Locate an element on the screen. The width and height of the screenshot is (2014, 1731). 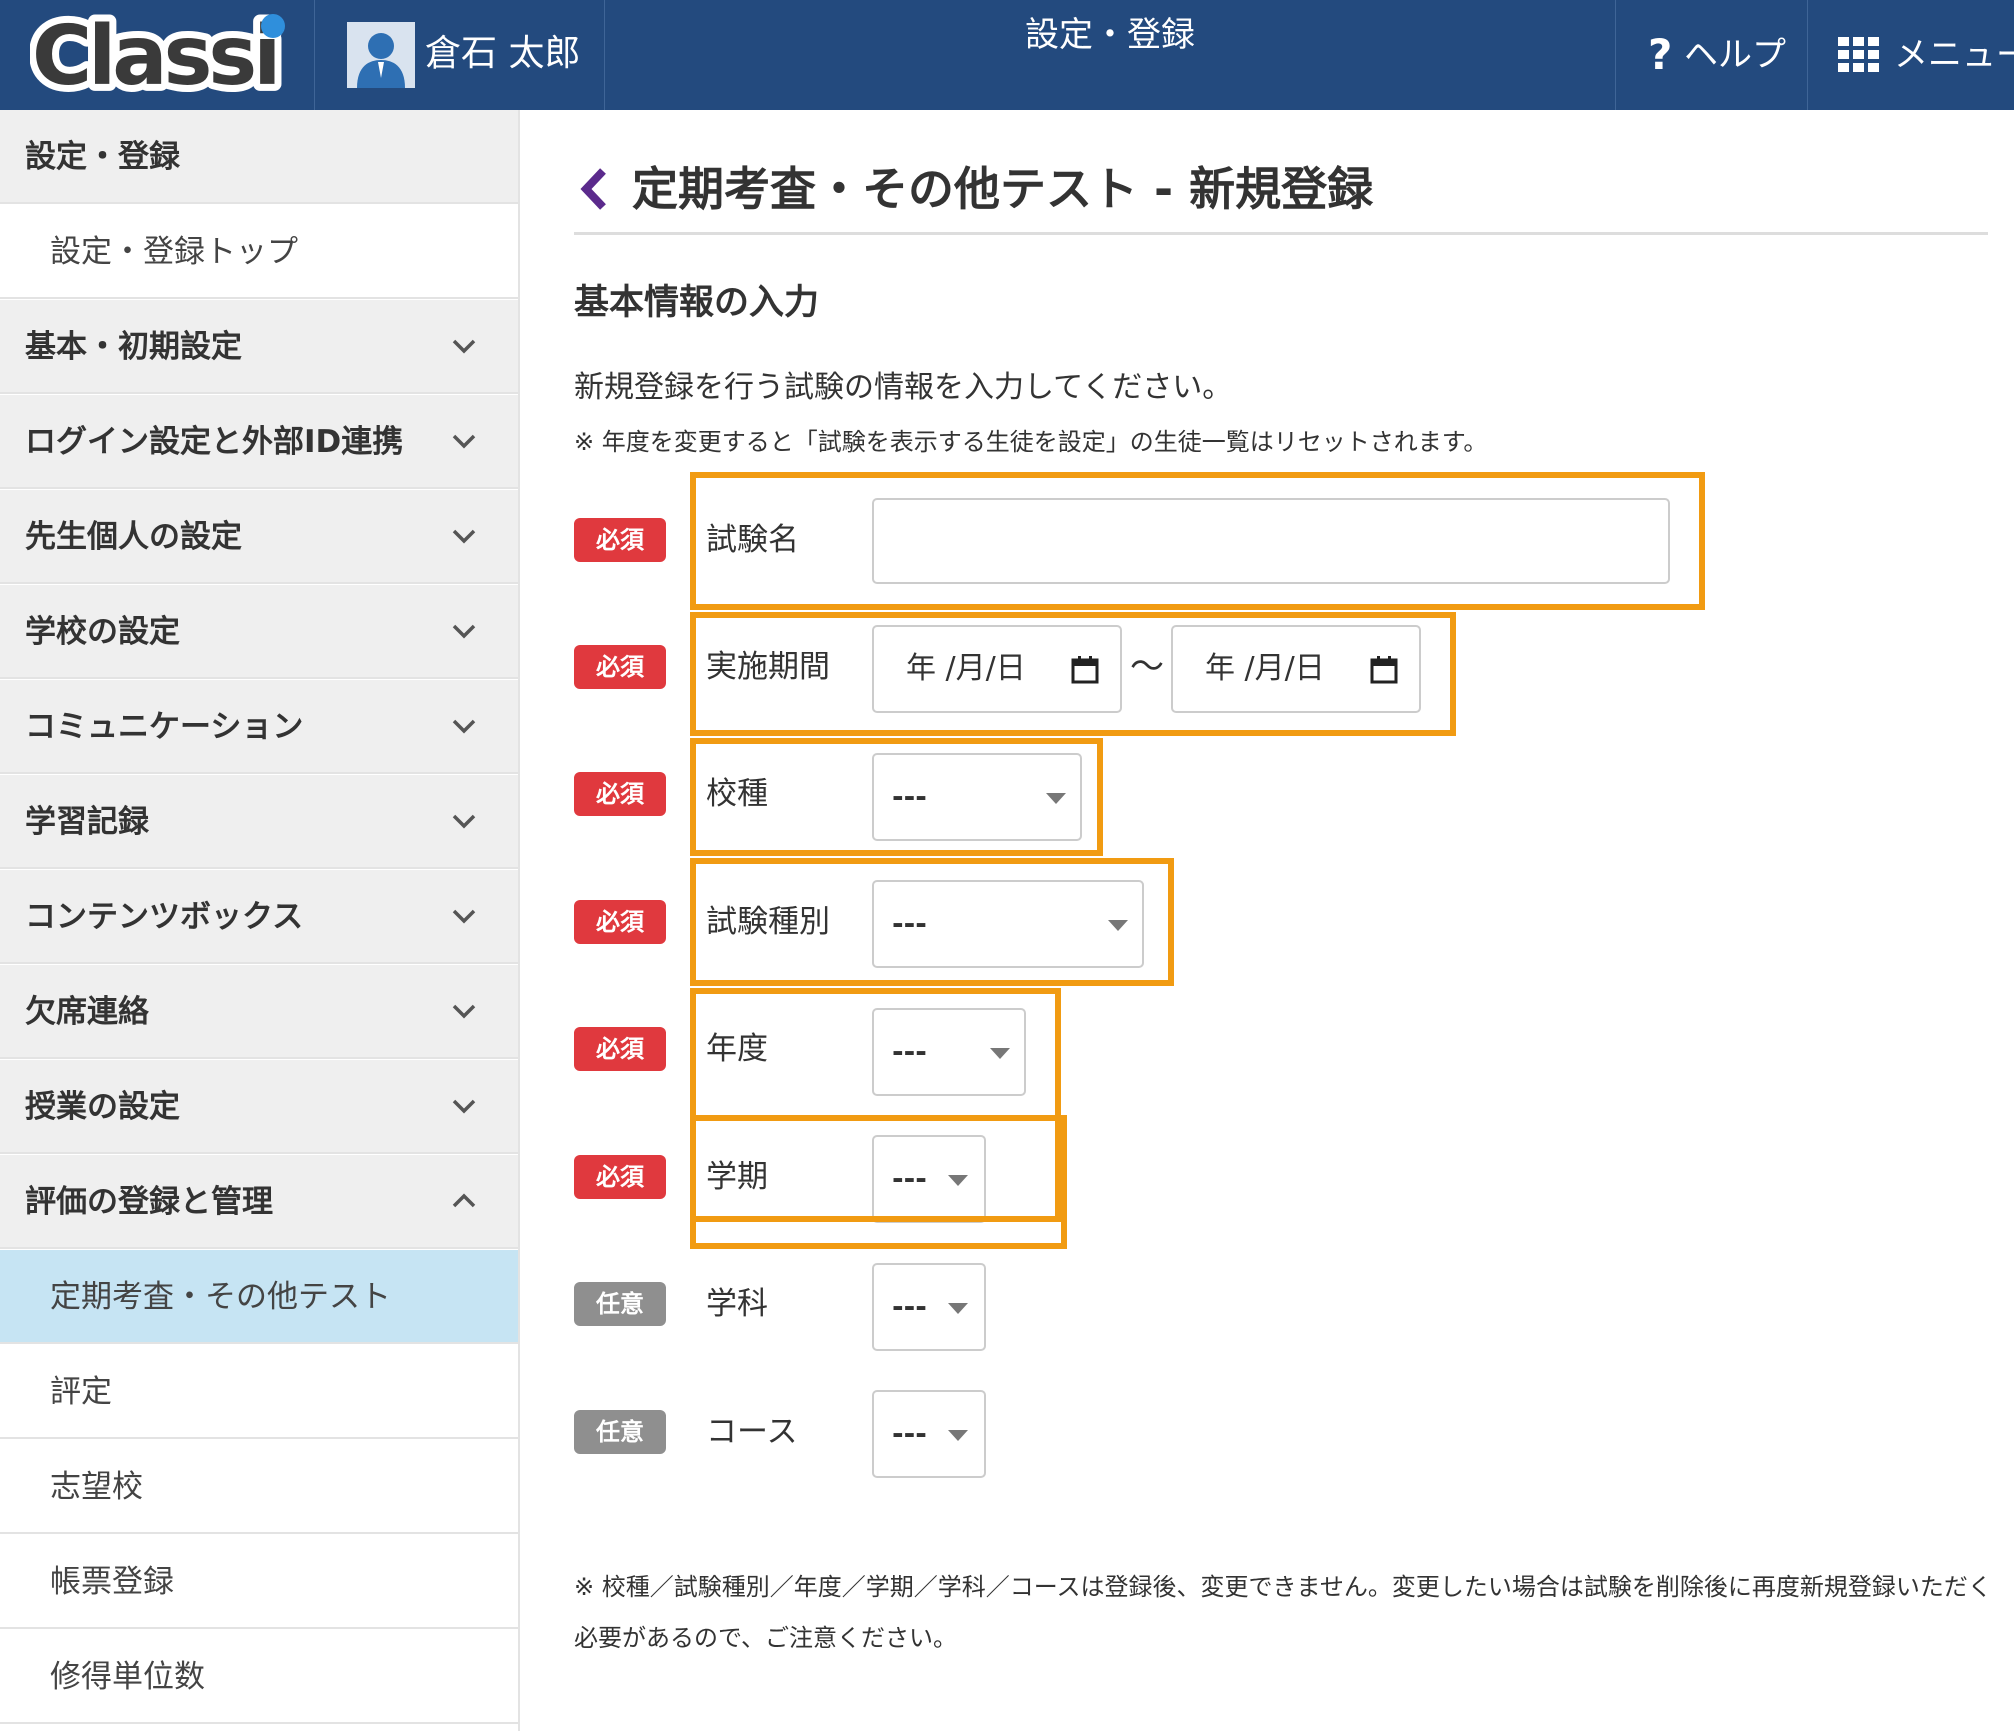
highlight-frame-term is located at coordinates (878, 1182).